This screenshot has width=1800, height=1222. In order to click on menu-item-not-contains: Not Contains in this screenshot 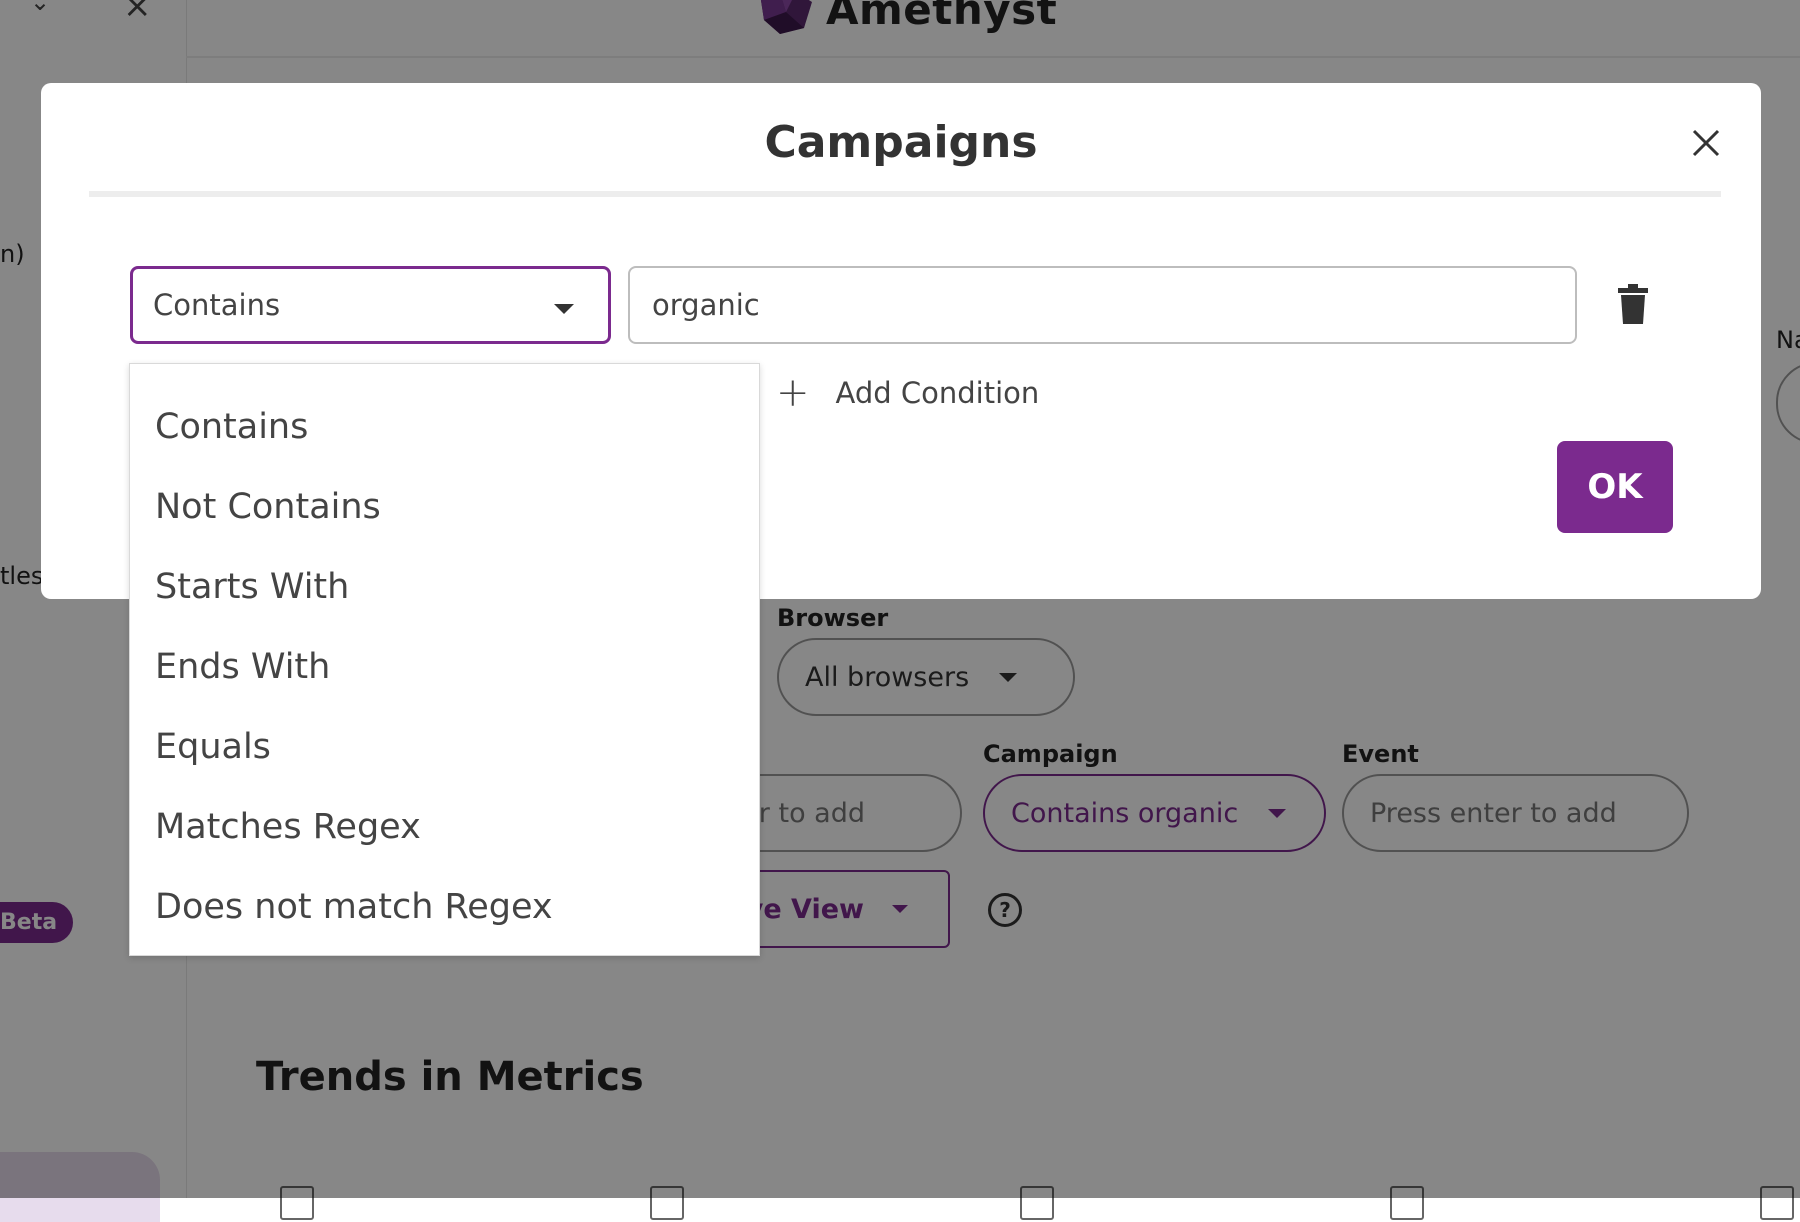, I will do `click(444, 507)`.